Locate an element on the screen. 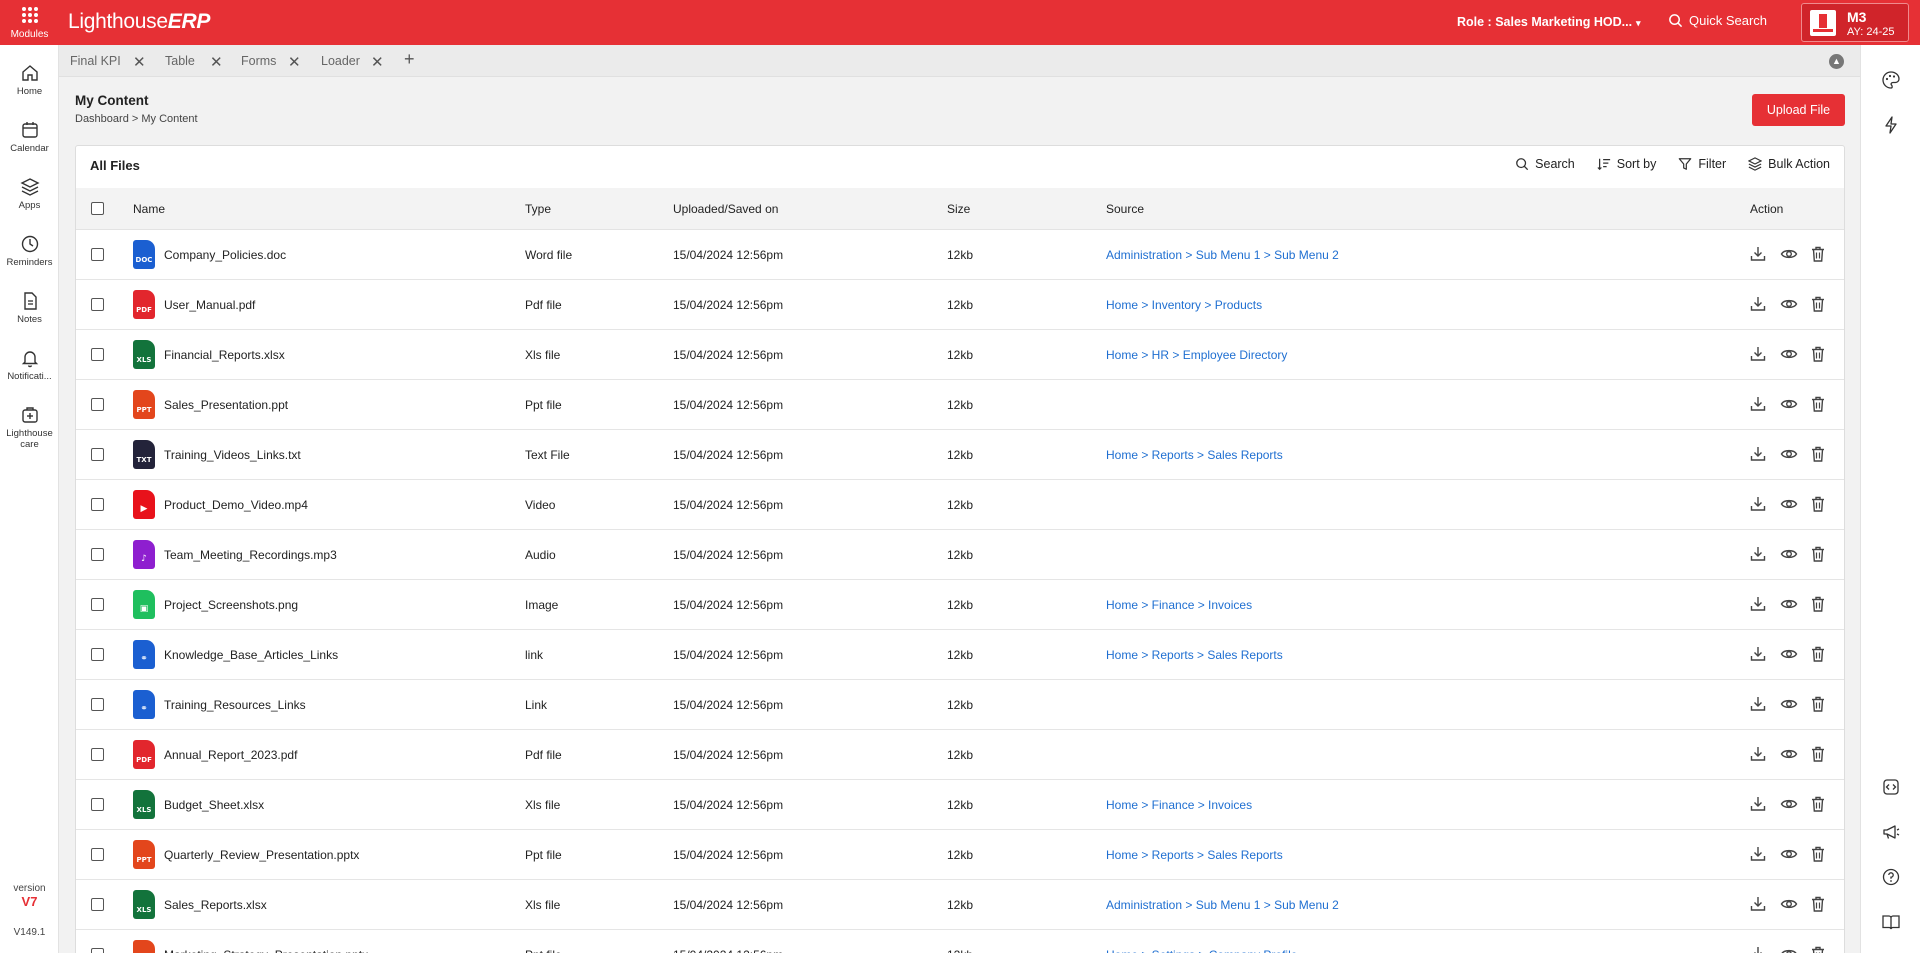  file-name: Training_Resources_Links is located at coordinates (235, 705).